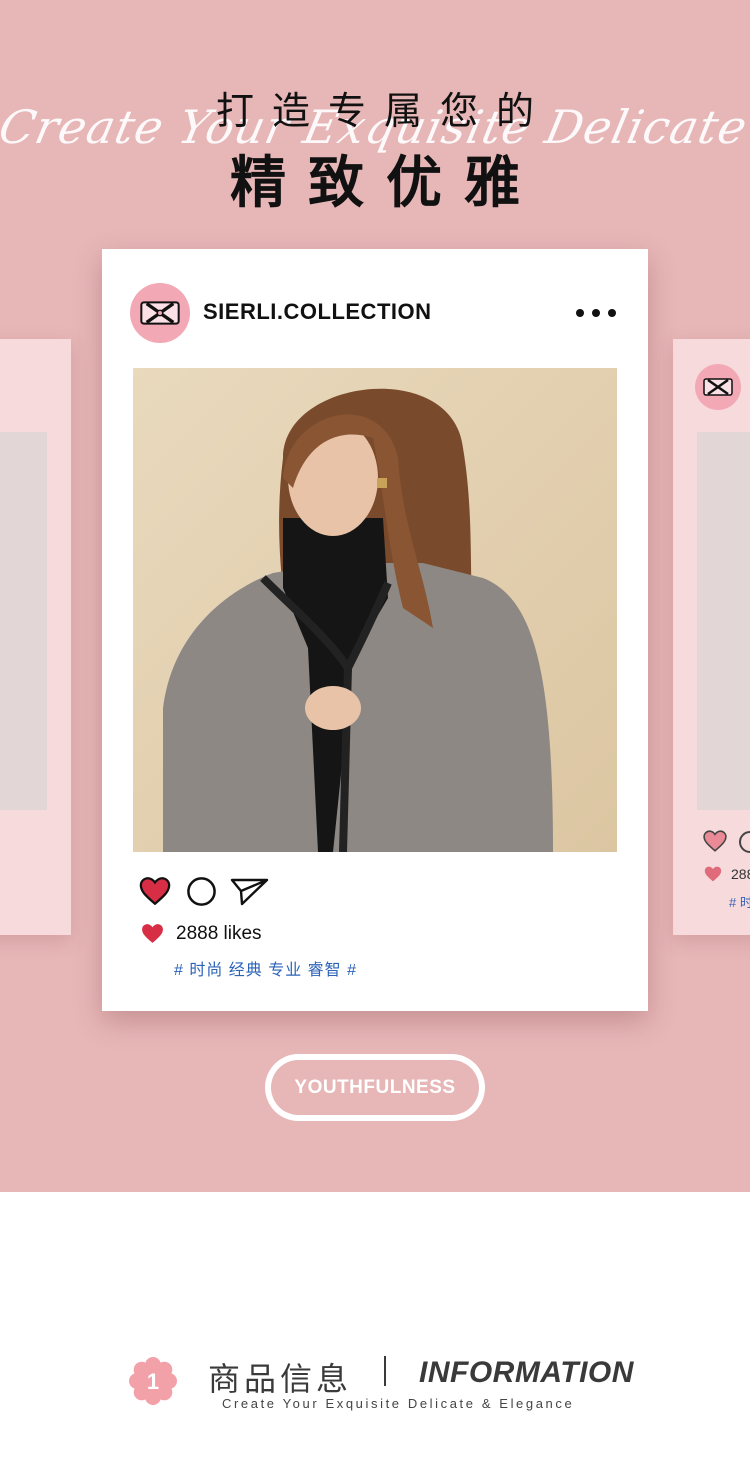 This screenshot has height=1461, width=750. I want to click on avatar, so click(160, 313).